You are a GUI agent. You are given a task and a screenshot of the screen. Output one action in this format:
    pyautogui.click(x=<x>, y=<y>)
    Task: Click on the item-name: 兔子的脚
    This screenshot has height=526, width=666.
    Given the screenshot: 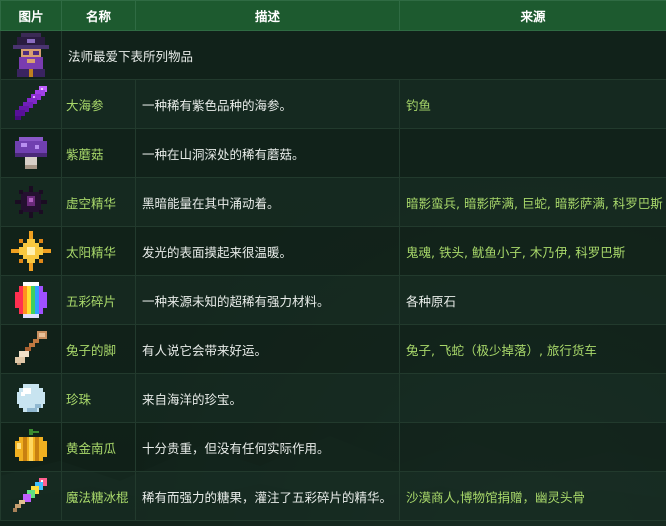 What is the action you would take?
    pyautogui.click(x=98, y=349)
    